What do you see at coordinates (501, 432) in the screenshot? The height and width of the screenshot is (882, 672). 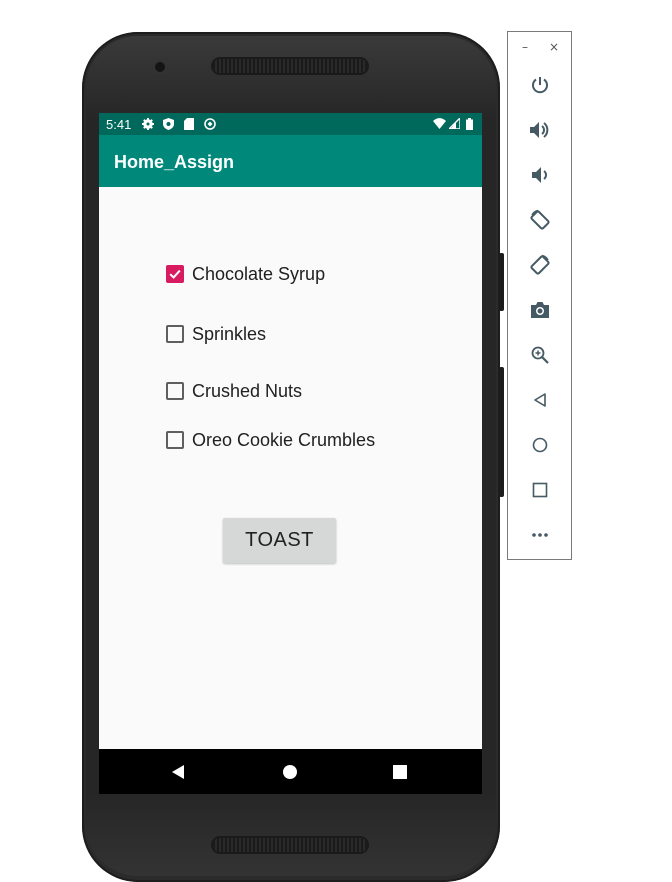 I see `power-side-button` at bounding box center [501, 432].